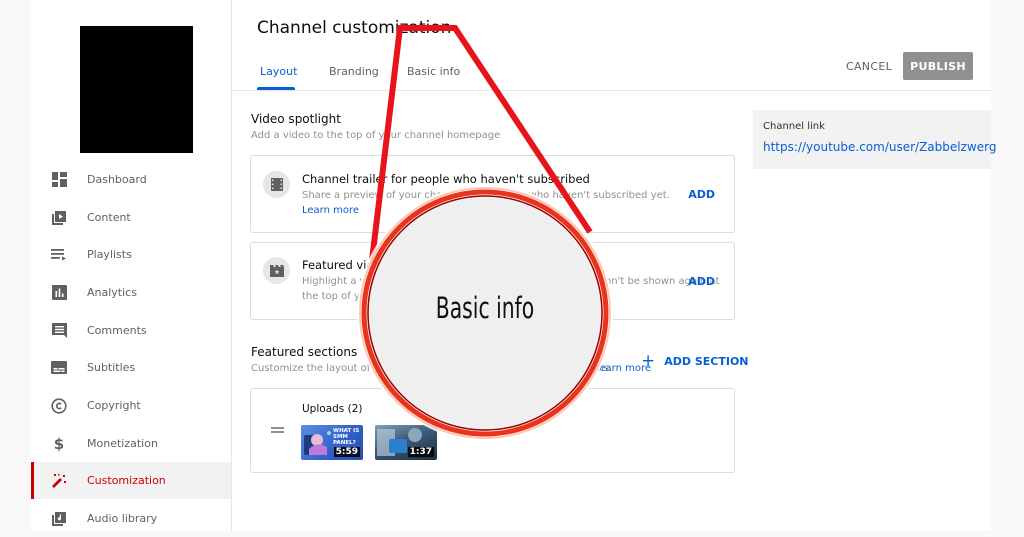 This screenshot has width=1024, height=537. What do you see at coordinates (276, 270) in the screenshot?
I see `featured-video-icon` at bounding box center [276, 270].